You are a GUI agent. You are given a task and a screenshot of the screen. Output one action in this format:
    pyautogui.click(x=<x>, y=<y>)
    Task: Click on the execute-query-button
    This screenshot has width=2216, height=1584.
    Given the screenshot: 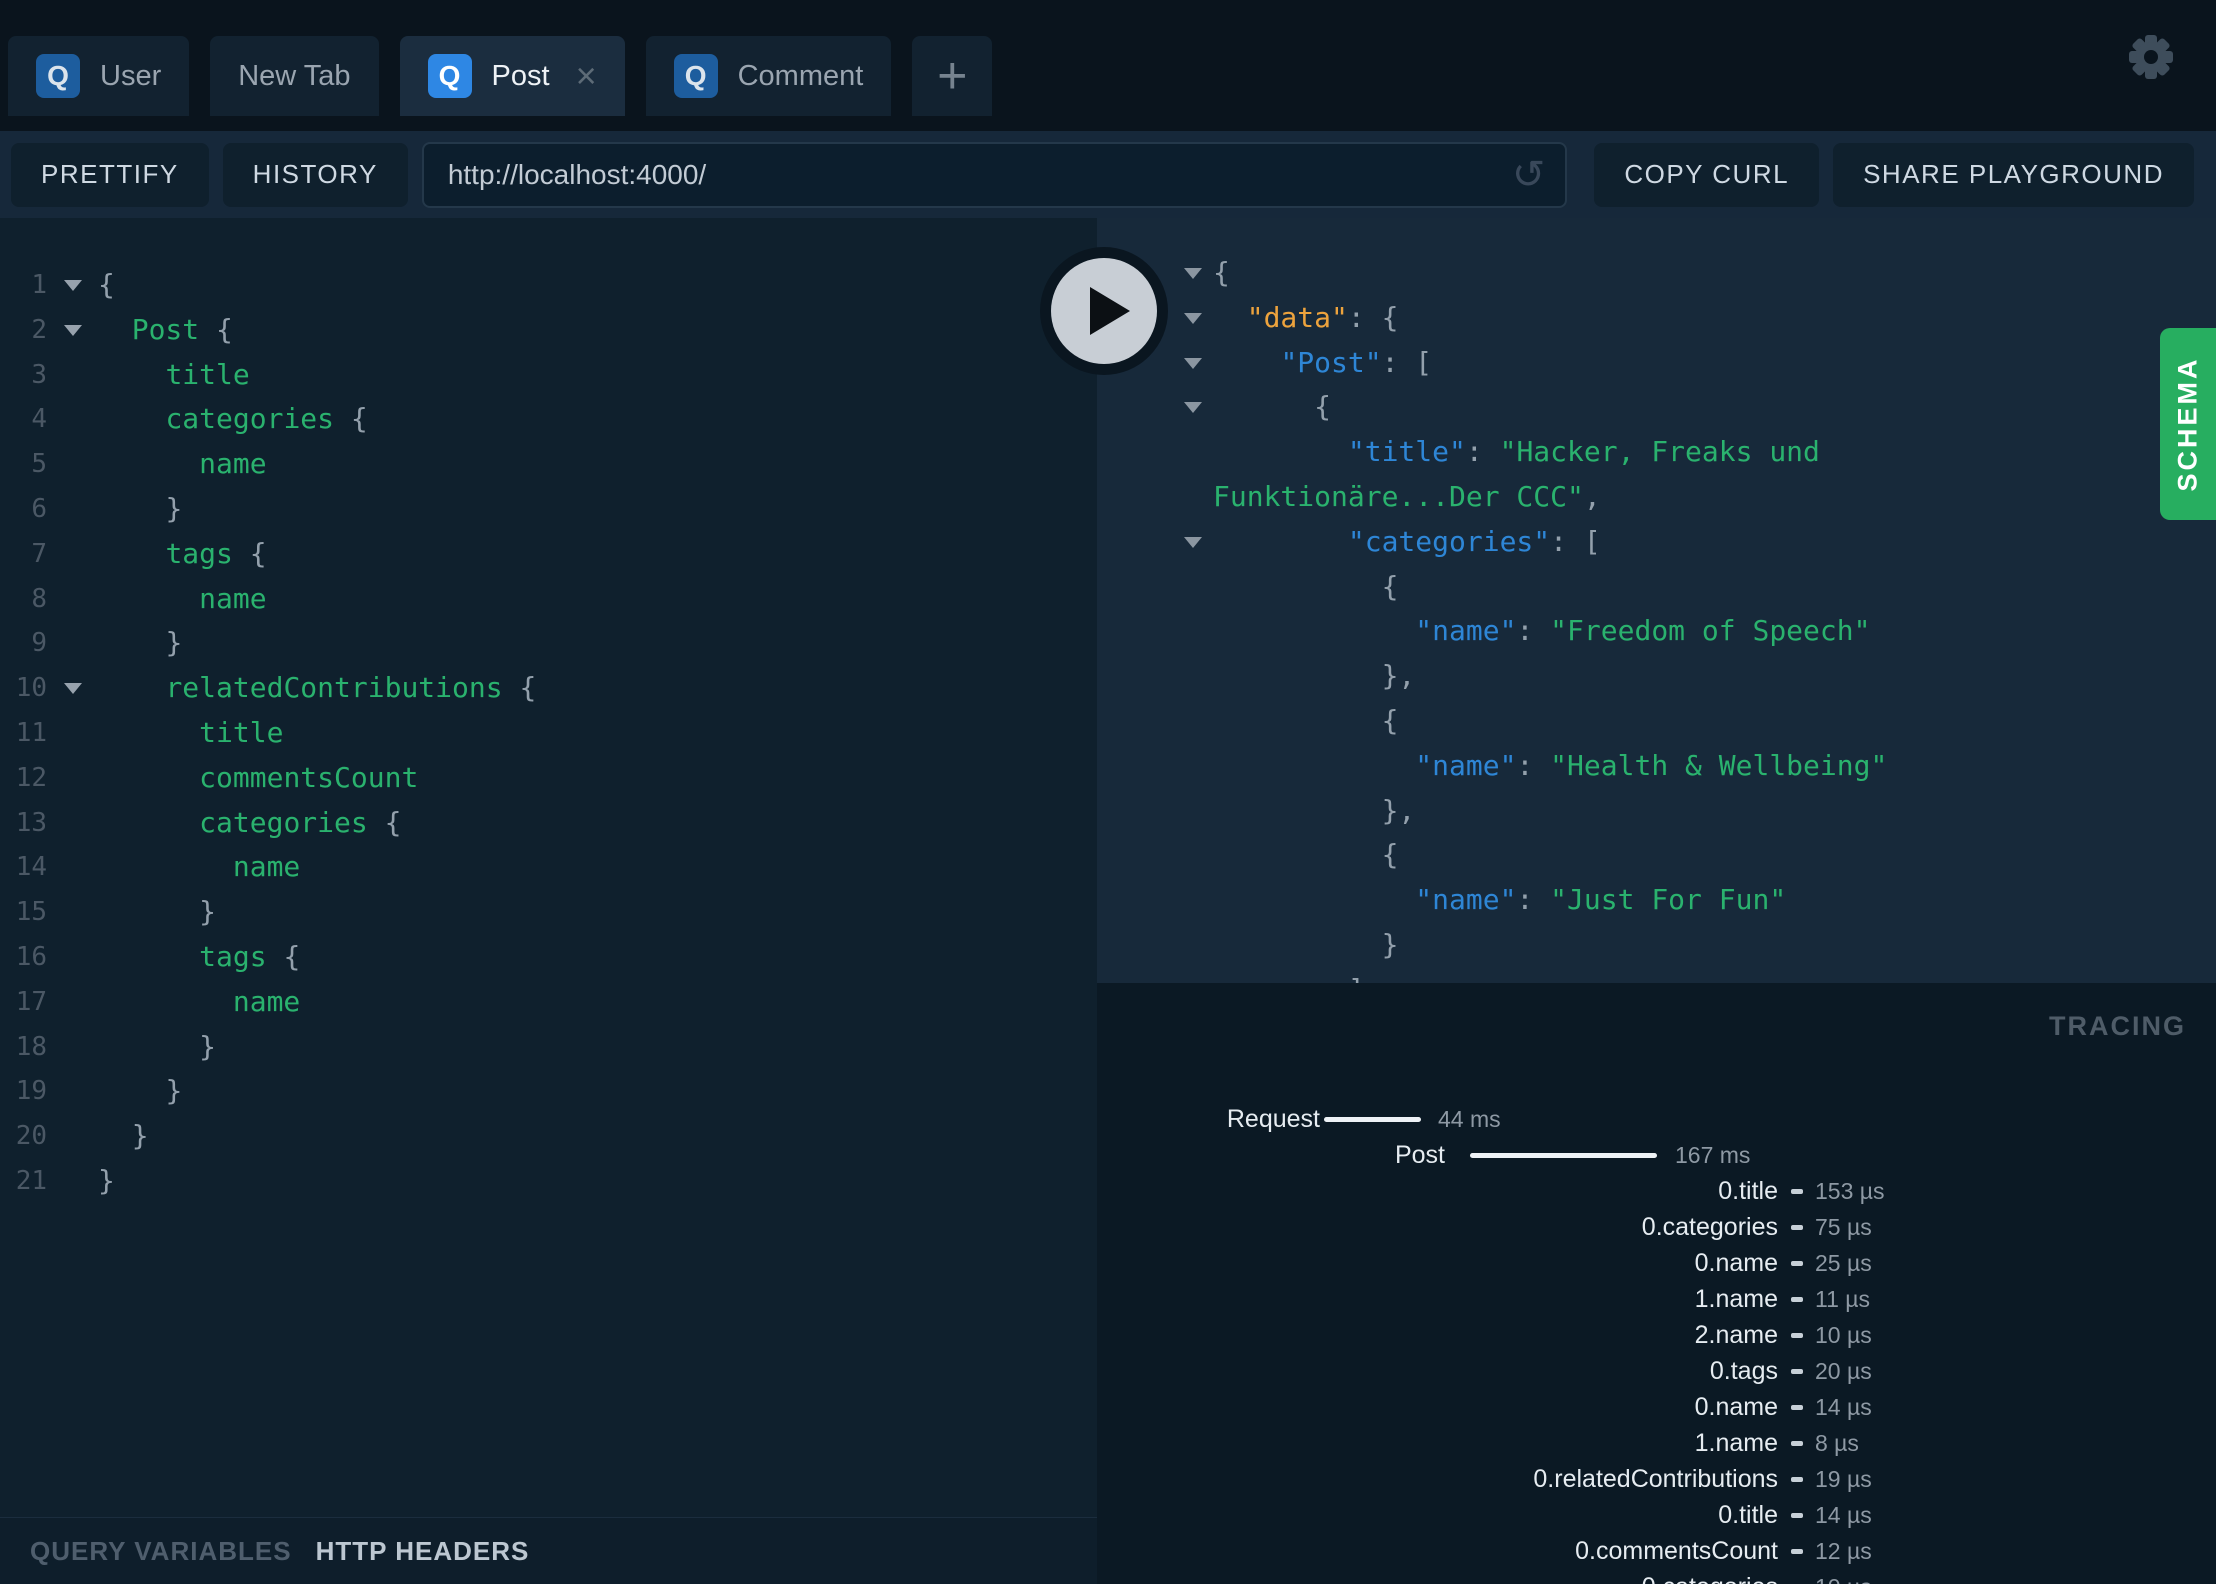 What is the action you would take?
    pyautogui.click(x=1104, y=311)
    